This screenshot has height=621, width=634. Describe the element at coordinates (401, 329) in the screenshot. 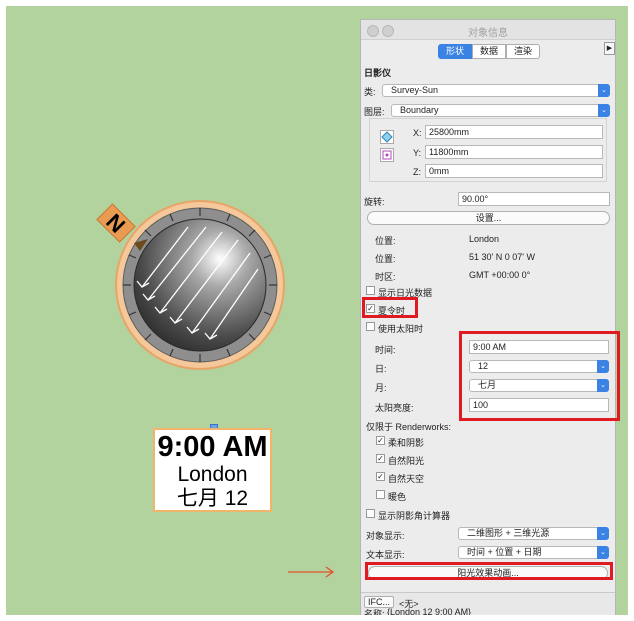

I see `use-solar-time-label: 使用太阳时` at that location.